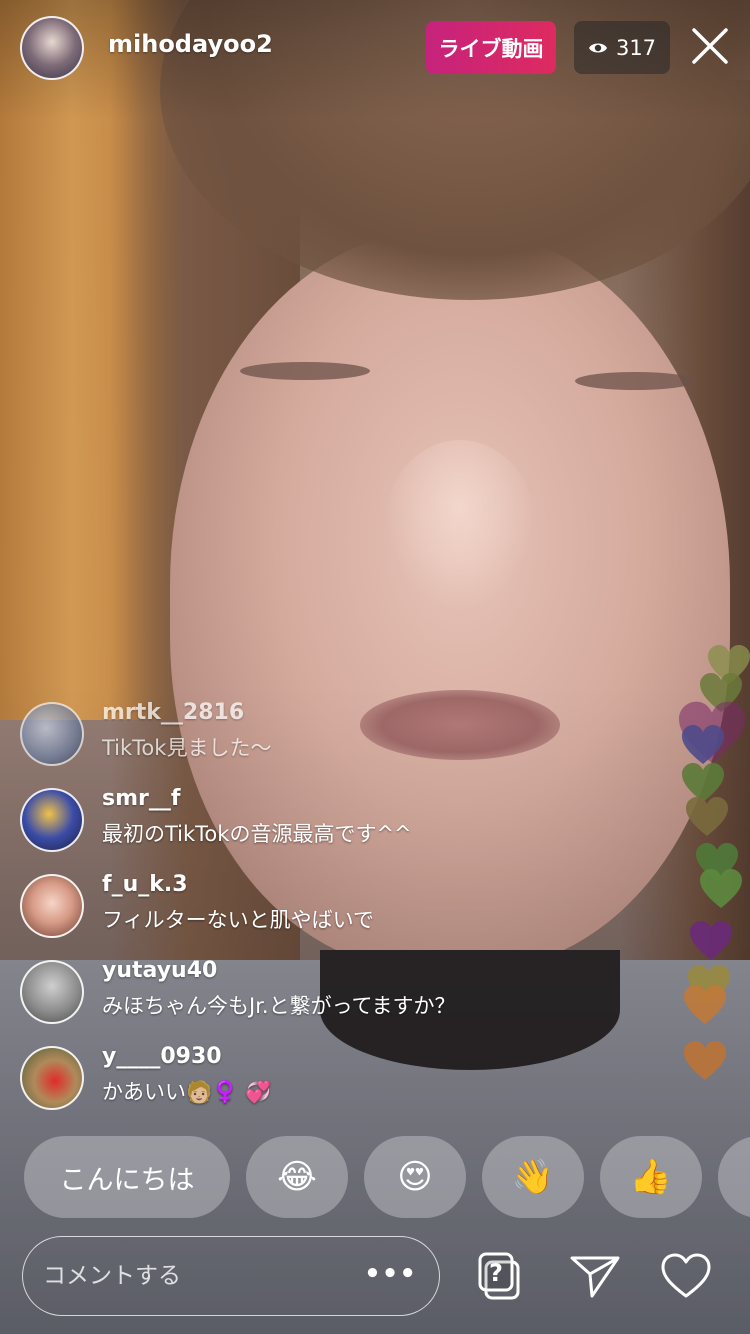  What do you see at coordinates (145, 884) in the screenshot?
I see `comment-username: f_u_k.3` at bounding box center [145, 884].